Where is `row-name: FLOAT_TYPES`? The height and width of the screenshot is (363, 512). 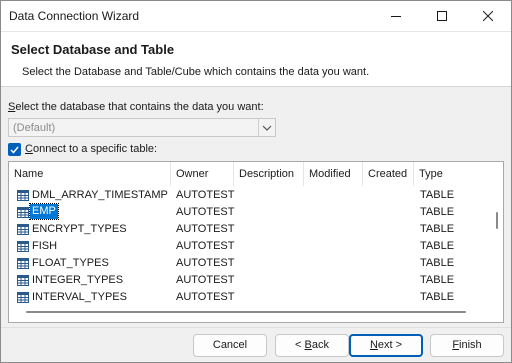
row-name: FLOAT_TYPES is located at coordinates (70, 263).